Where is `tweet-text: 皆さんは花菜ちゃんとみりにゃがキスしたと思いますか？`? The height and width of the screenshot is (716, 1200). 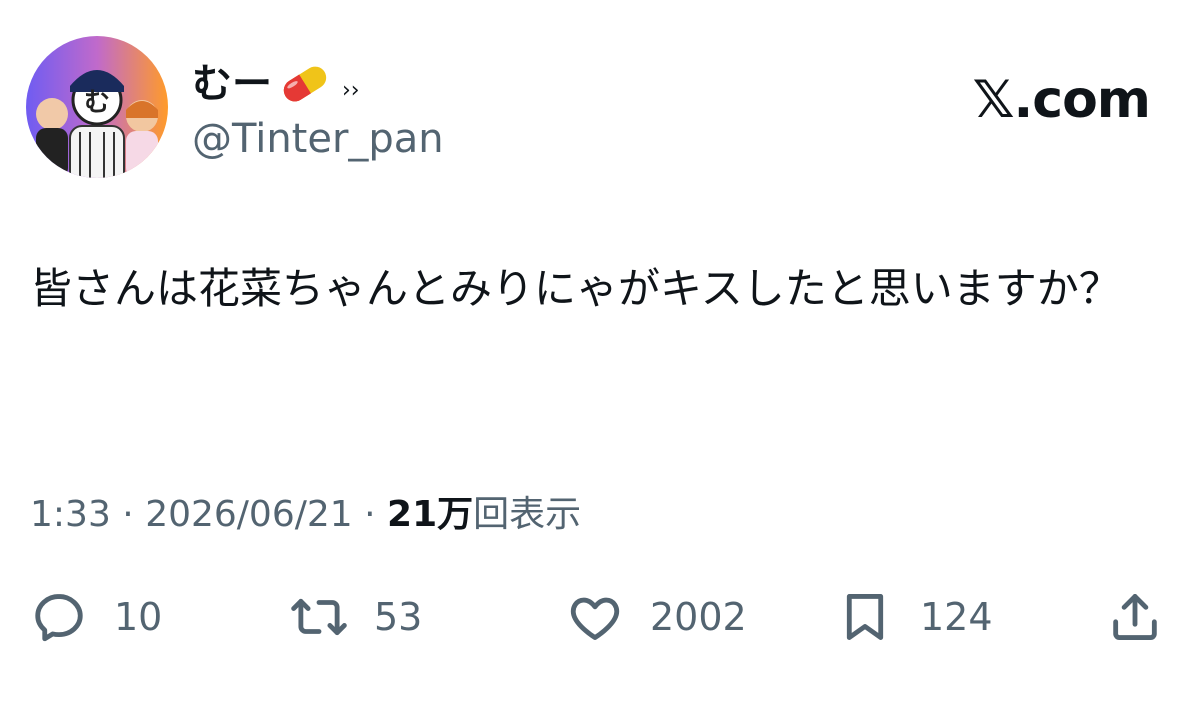 tweet-text: 皆さんは花菜ちゃんとみりにゃがキスしたと思いますか？ is located at coordinates (575, 288).